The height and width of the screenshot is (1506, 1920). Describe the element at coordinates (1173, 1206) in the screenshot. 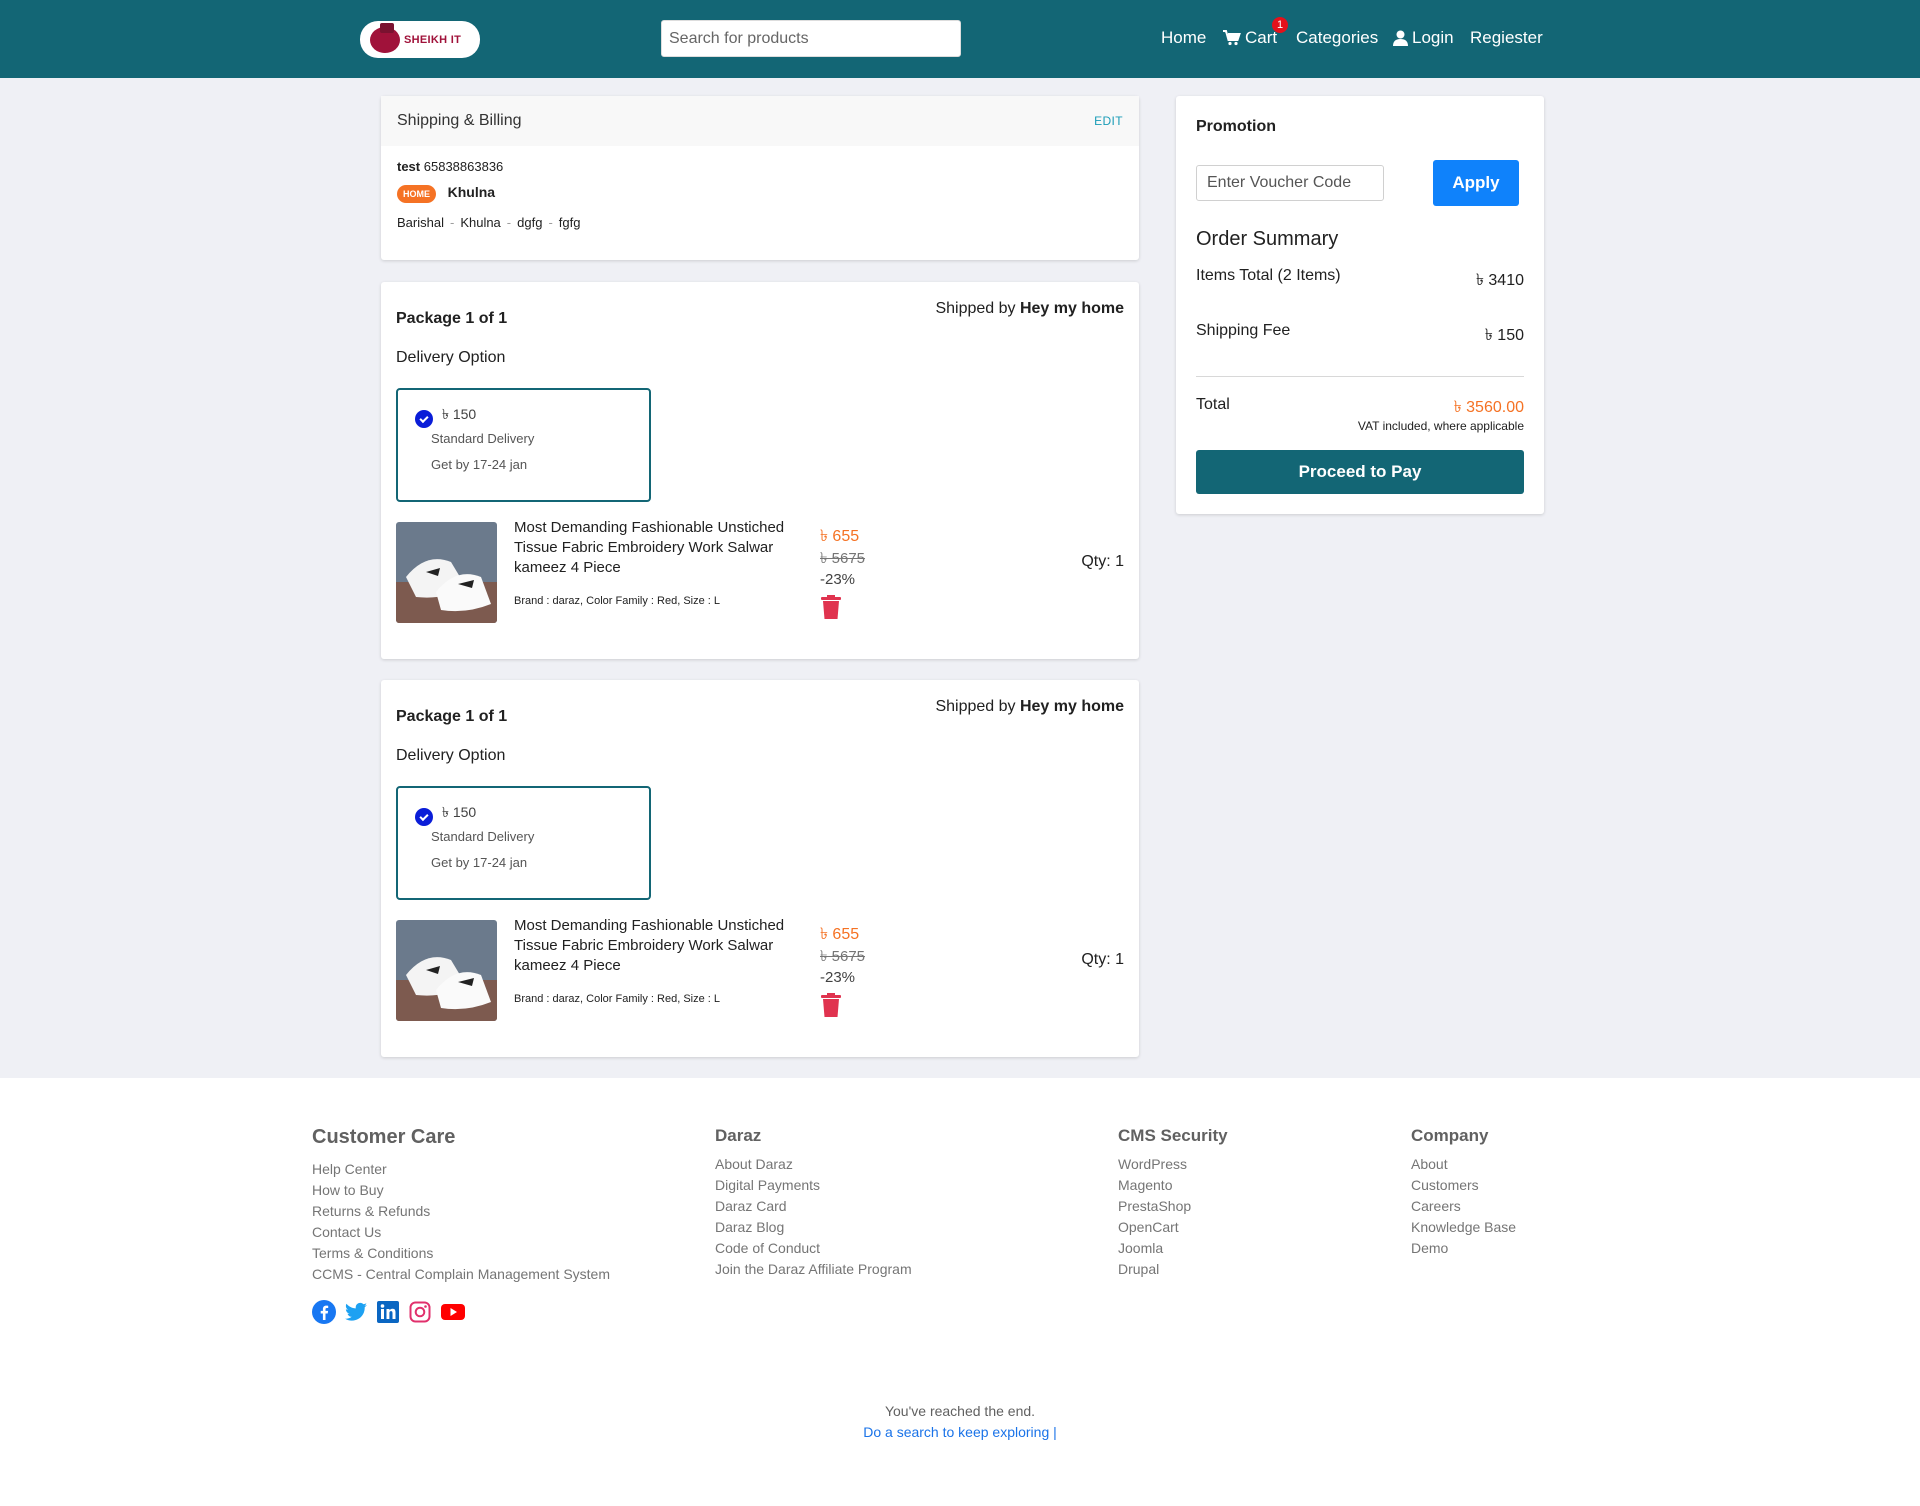

I see `footer-link: PrestaShop` at that location.